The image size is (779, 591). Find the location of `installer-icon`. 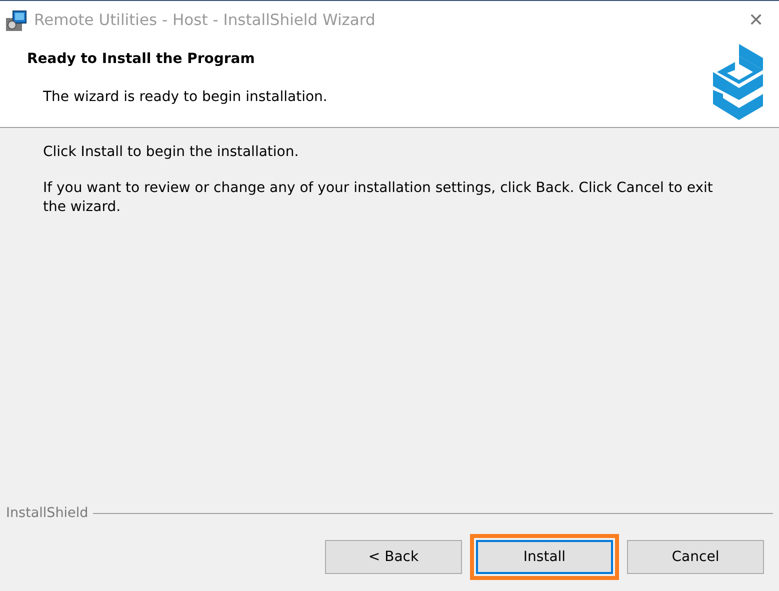

installer-icon is located at coordinates (16, 20).